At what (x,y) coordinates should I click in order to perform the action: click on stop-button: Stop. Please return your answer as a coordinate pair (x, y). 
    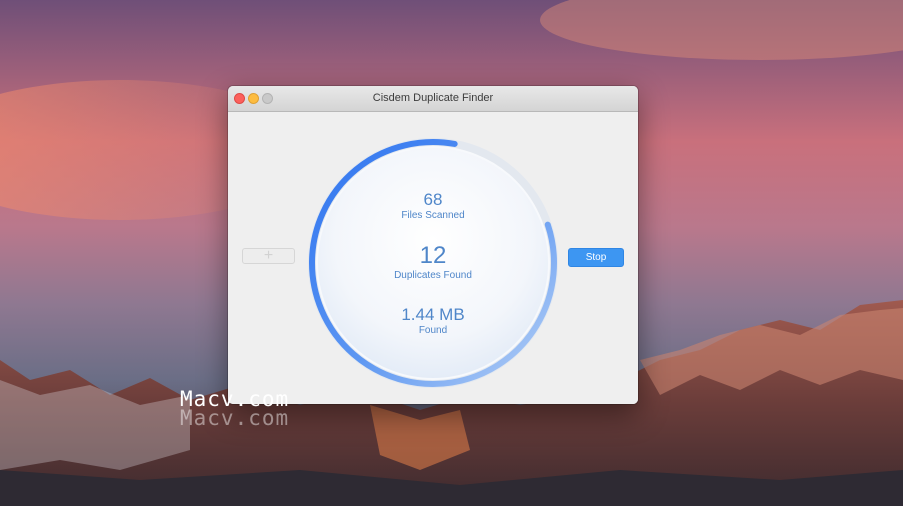
    Looking at the image, I should click on (596, 257).